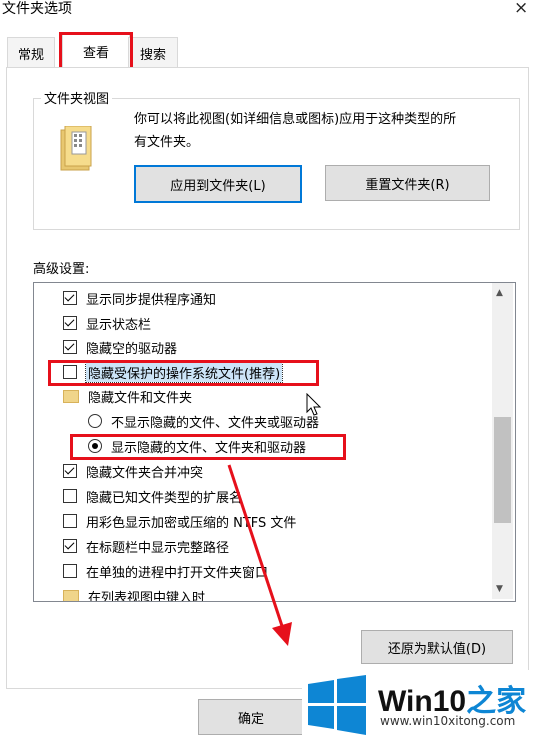 This screenshot has height=743, width=533. Describe the element at coordinates (153, 52) in the screenshot. I see `tab-search: 搜索` at that location.